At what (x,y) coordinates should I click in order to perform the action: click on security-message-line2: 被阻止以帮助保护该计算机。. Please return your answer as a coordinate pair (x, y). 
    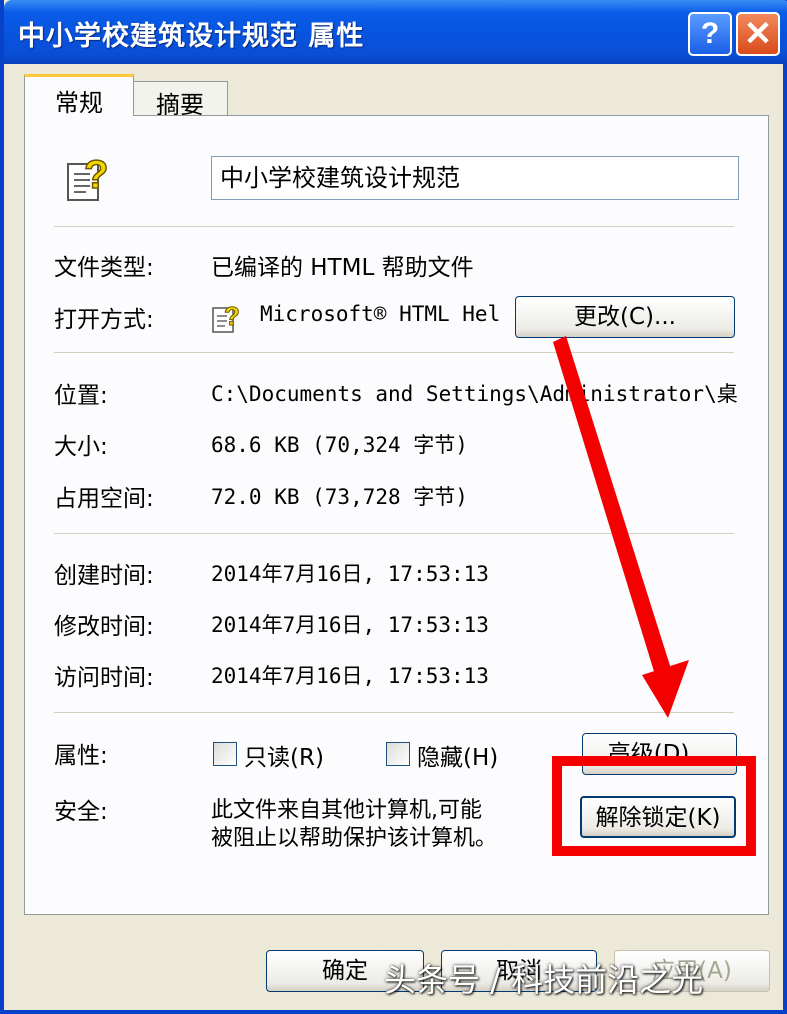
    Looking at the image, I should click on (354, 838).